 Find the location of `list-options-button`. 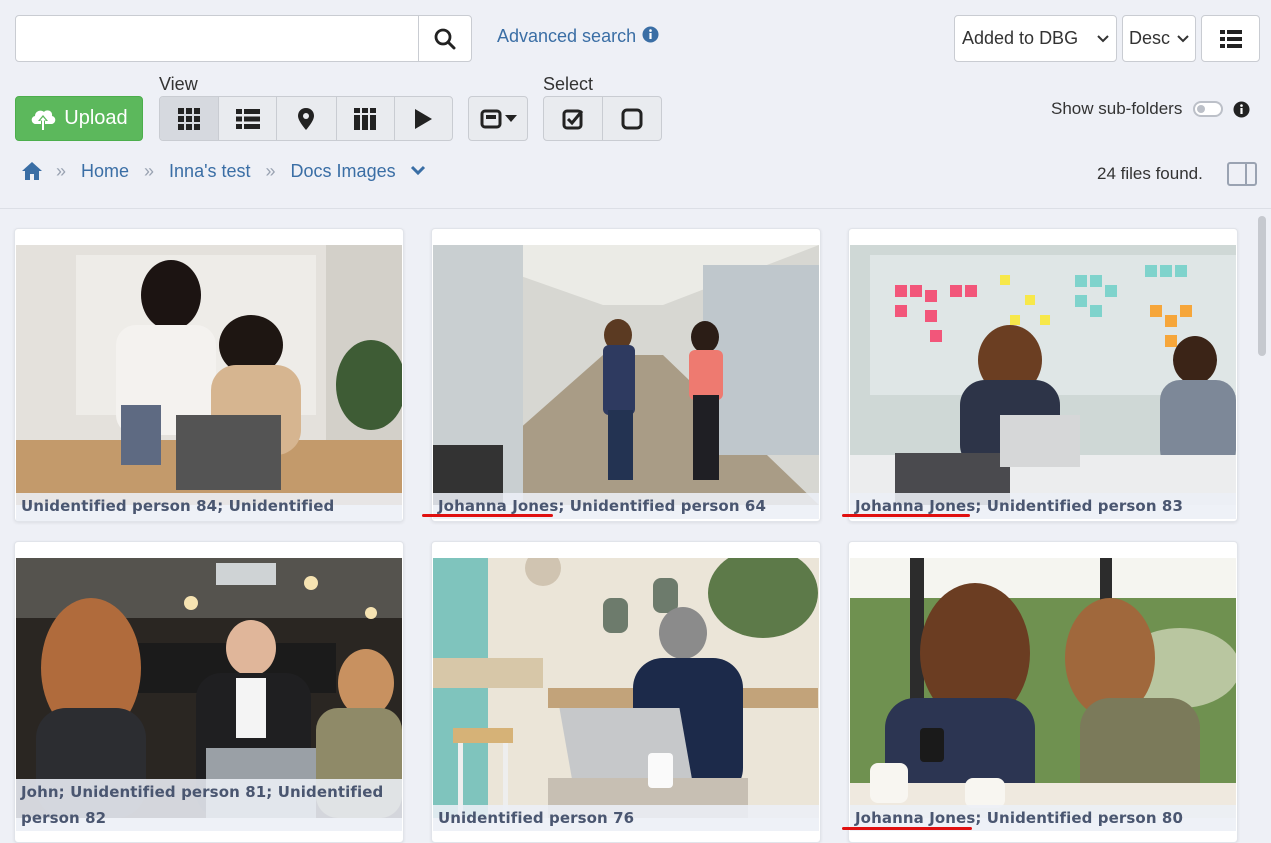

list-options-button is located at coordinates (1230, 38).